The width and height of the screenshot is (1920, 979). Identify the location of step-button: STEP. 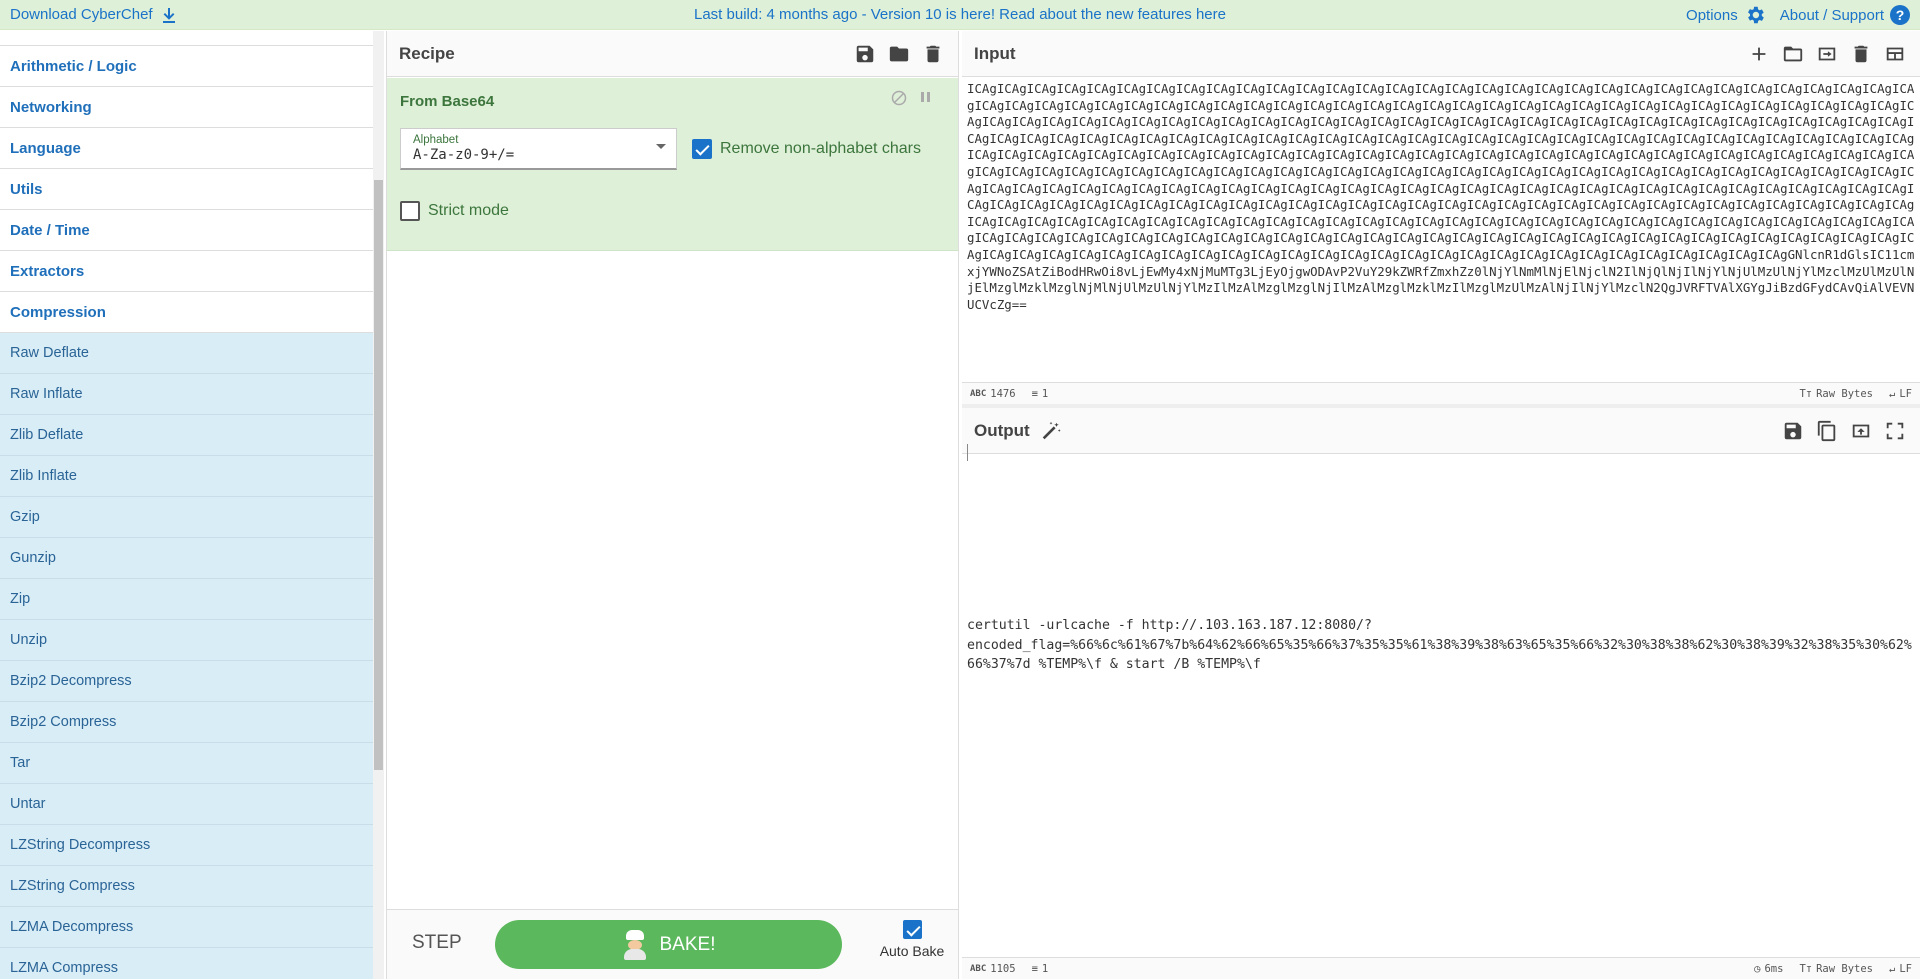
(437, 943).